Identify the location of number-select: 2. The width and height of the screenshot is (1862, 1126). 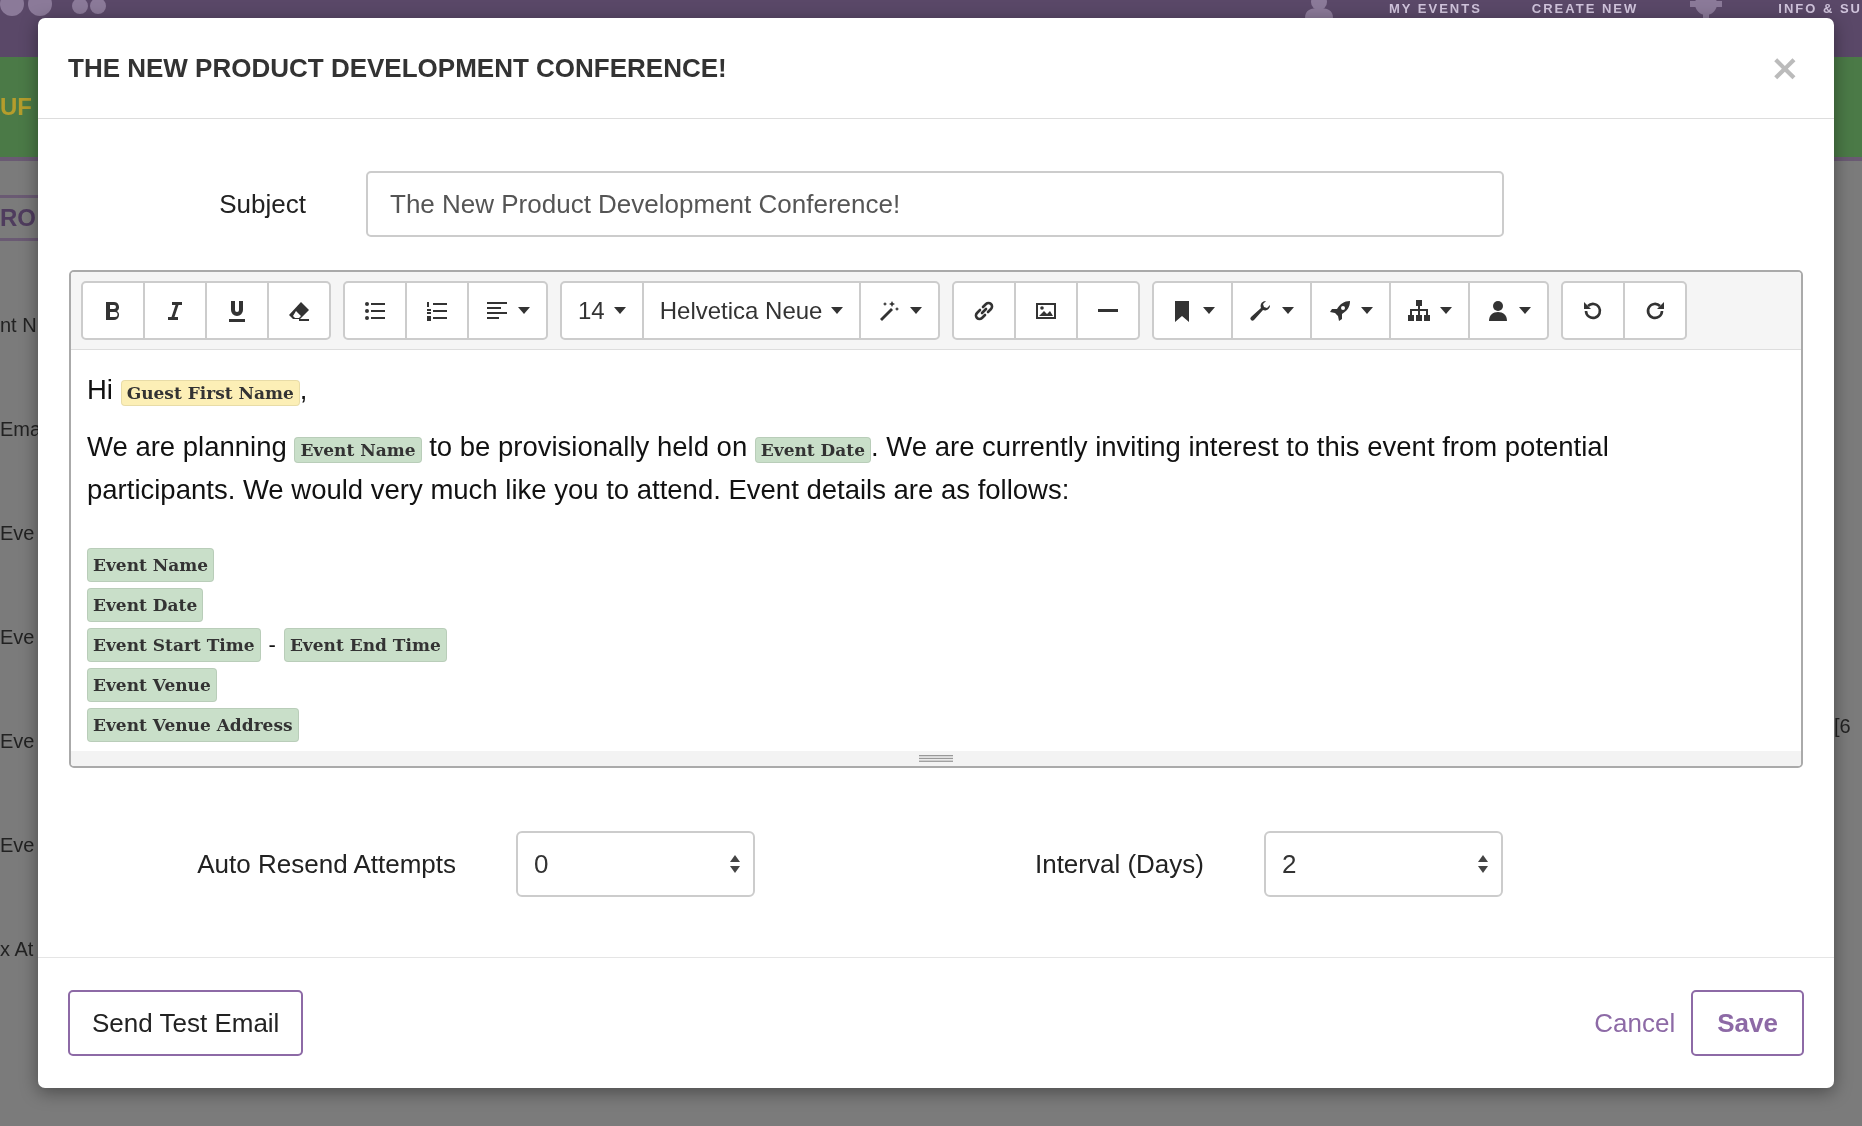
(1383, 864).